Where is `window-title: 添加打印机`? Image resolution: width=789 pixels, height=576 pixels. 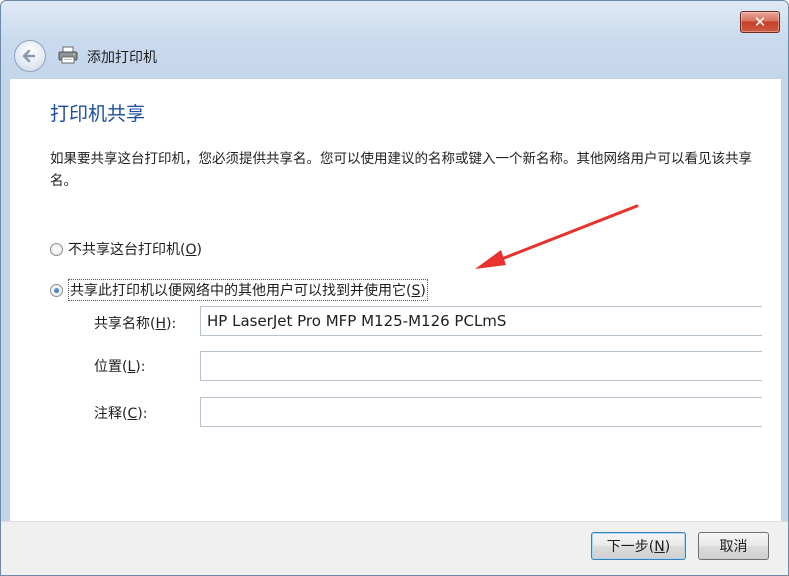
window-title: 添加打印机 is located at coordinates (122, 58).